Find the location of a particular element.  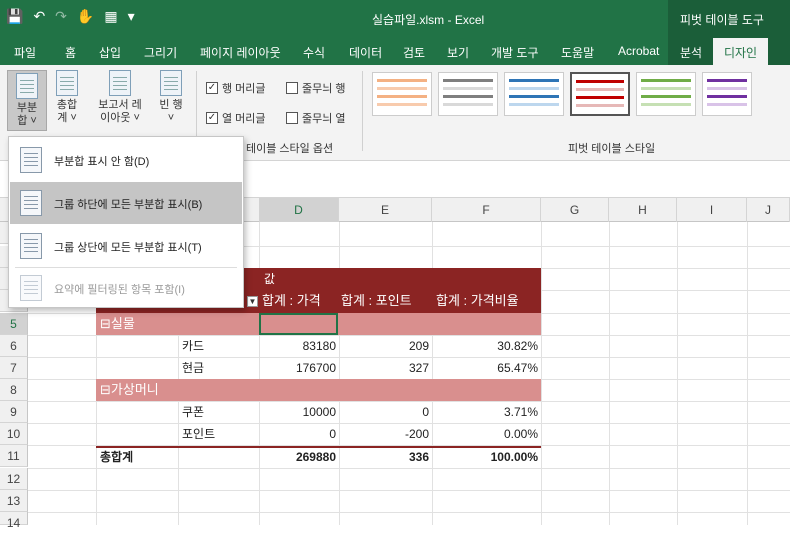

tab-design: 디자인 is located at coordinates (740, 51).